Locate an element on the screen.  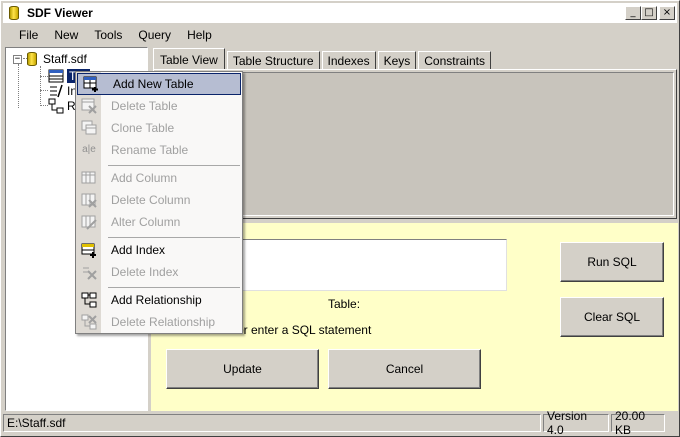
close-icon: × is located at coordinates (667, 12).